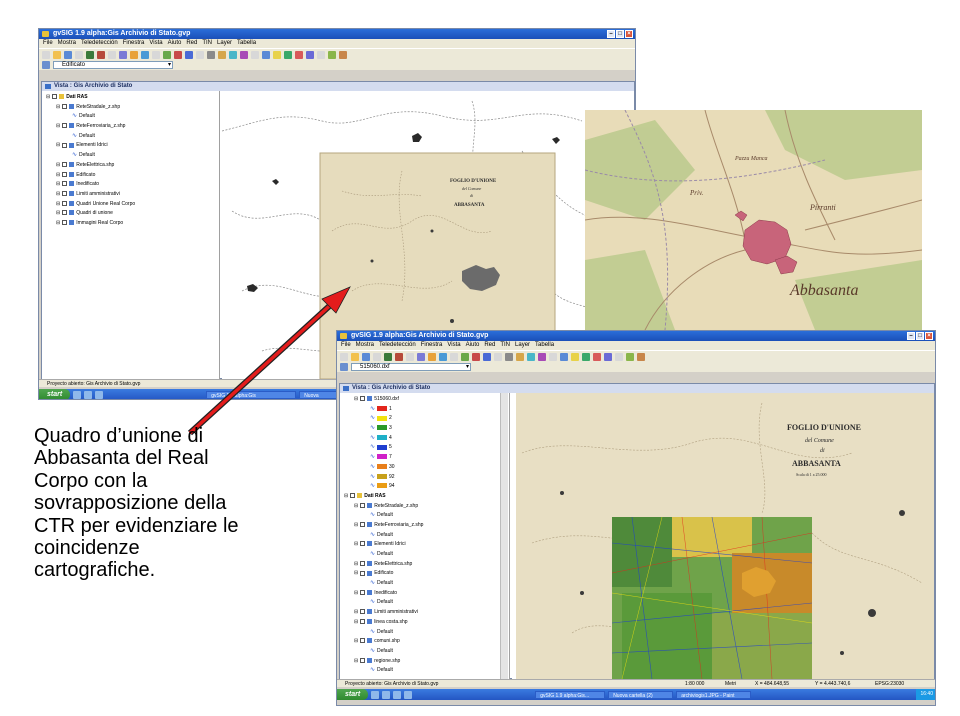 The height and width of the screenshot is (716, 960). I want to click on toc-item: ∿ 2, so click(424, 419).